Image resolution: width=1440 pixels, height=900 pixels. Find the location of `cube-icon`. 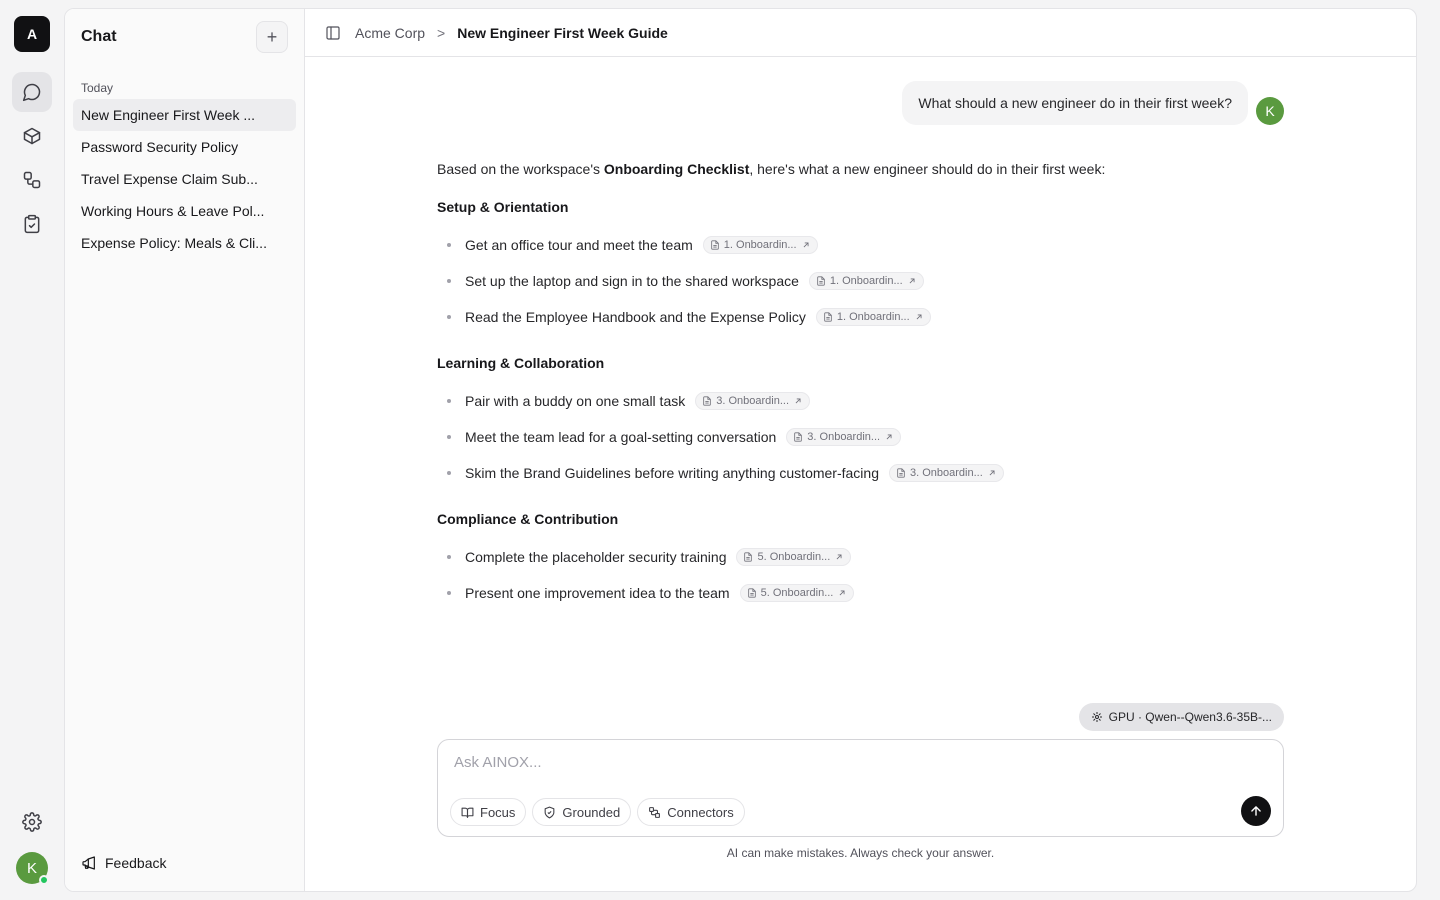

cube-icon is located at coordinates (32, 136).